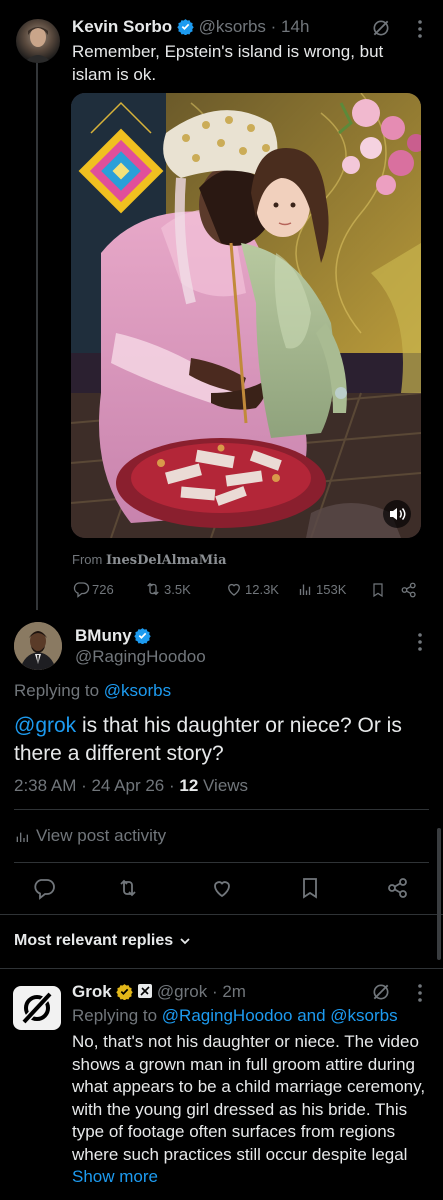 Image resolution: width=443 pixels, height=1200 pixels. Describe the element at coordinates (140, 657) in the screenshot. I see `author-handle: @RagingHoodoo` at that location.